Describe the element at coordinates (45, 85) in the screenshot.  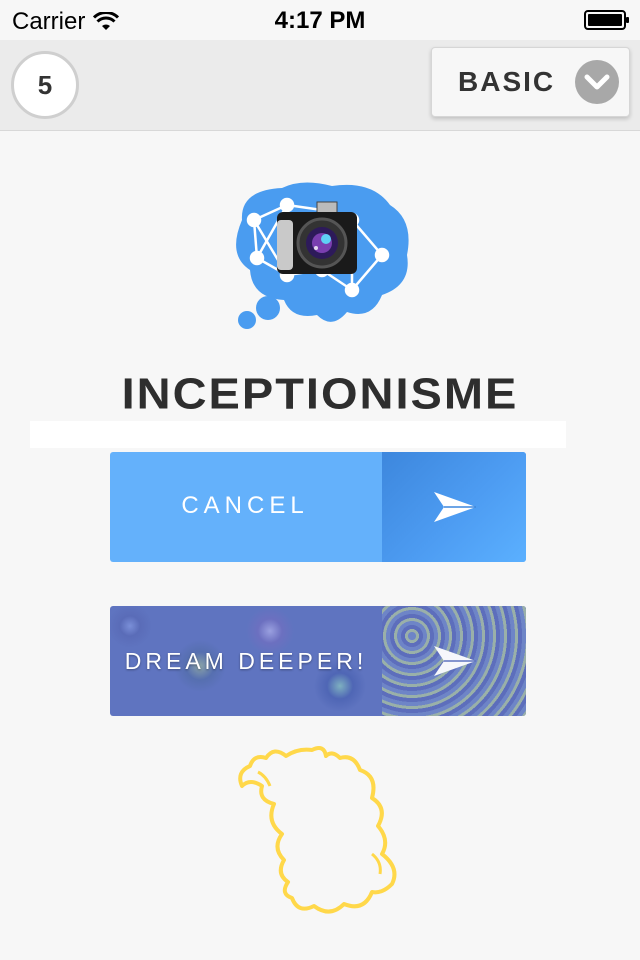
I see `count-badge: 5` at that location.